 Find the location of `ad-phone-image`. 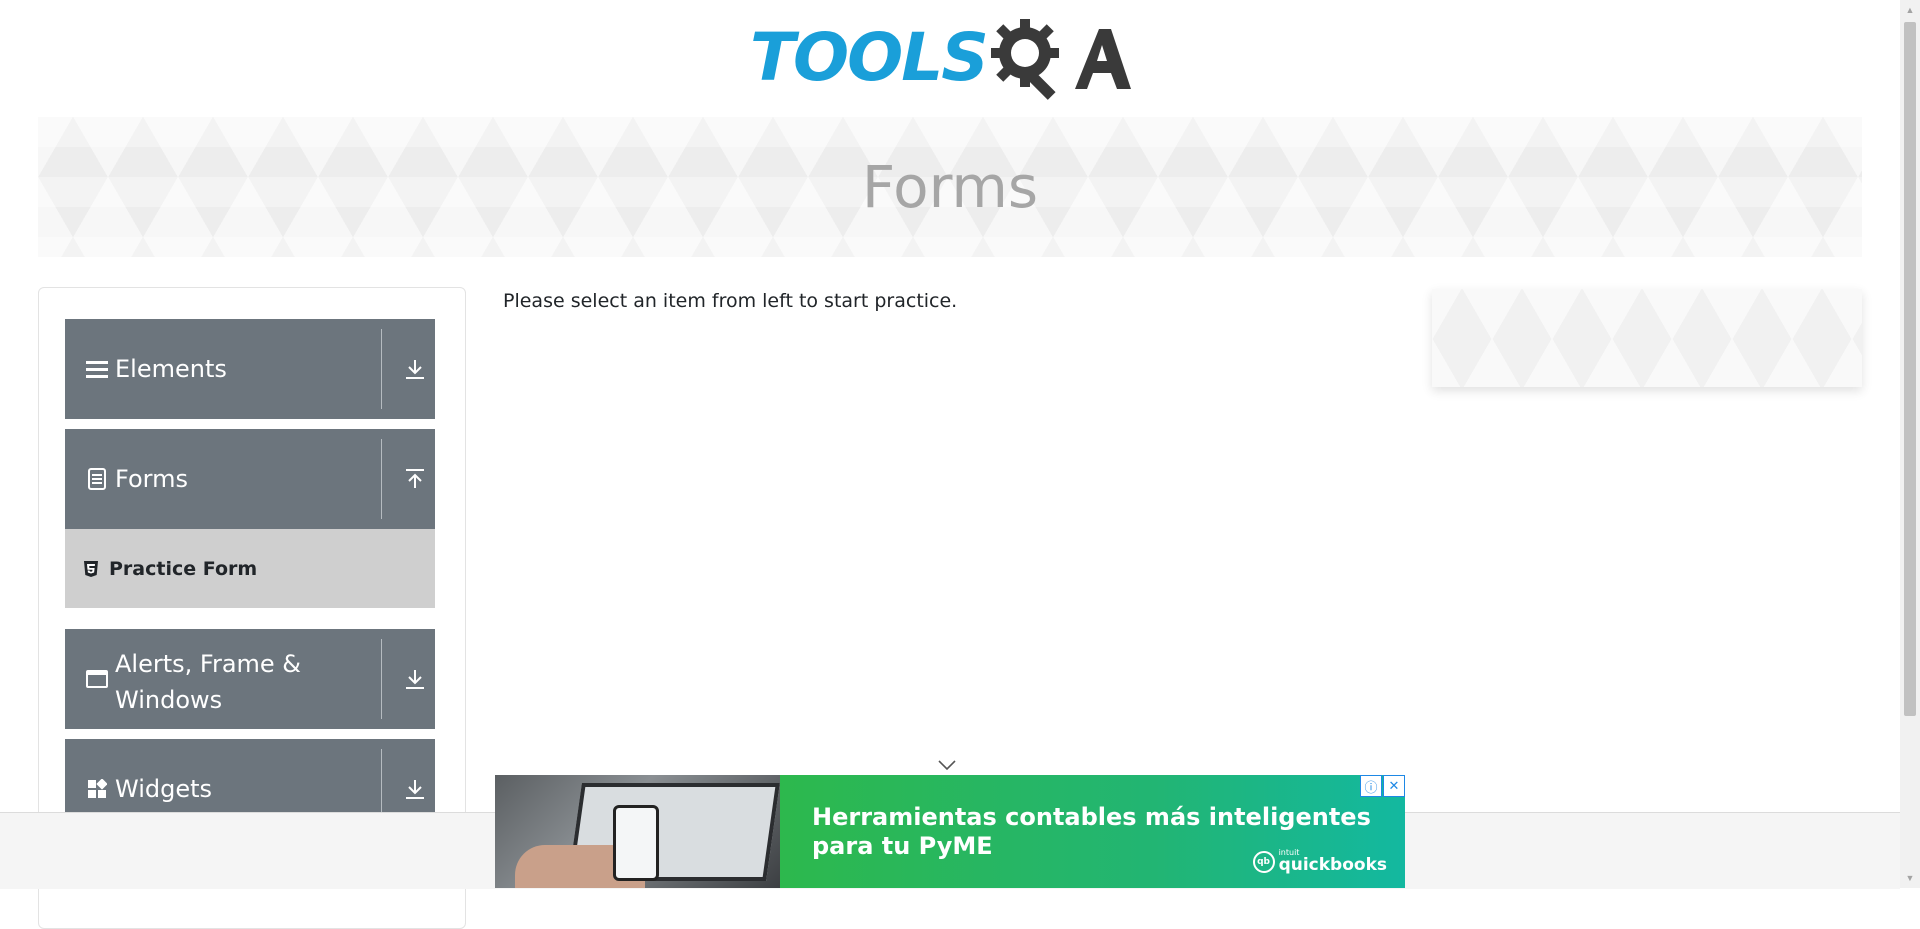

ad-phone-image is located at coordinates (636, 843).